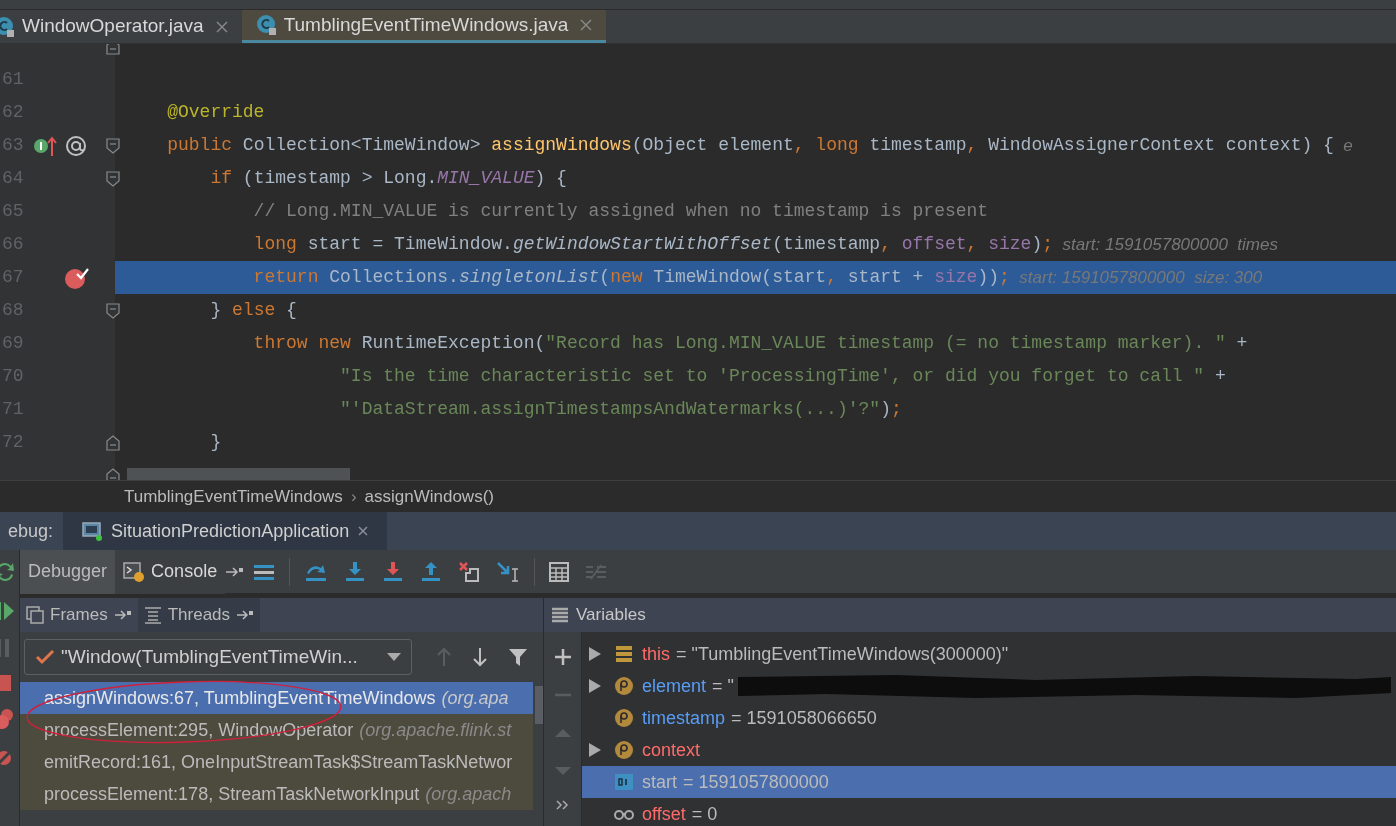 Image resolution: width=1396 pixels, height=826 pixels. Describe the element at coordinates (45, 657) in the screenshot. I see `check-icon` at that location.